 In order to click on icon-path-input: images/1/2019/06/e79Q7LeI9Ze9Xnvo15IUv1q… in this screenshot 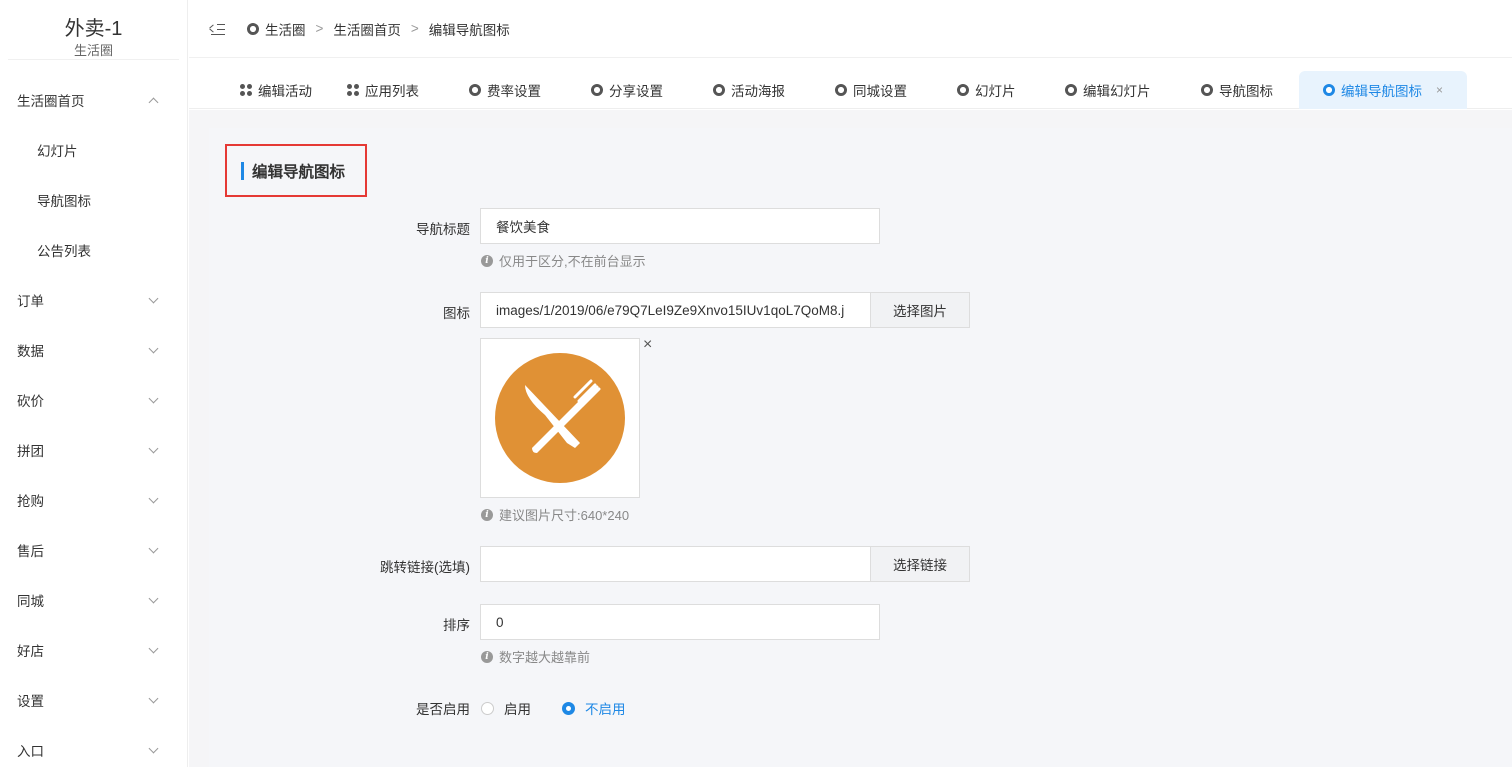, I will do `click(675, 310)`.